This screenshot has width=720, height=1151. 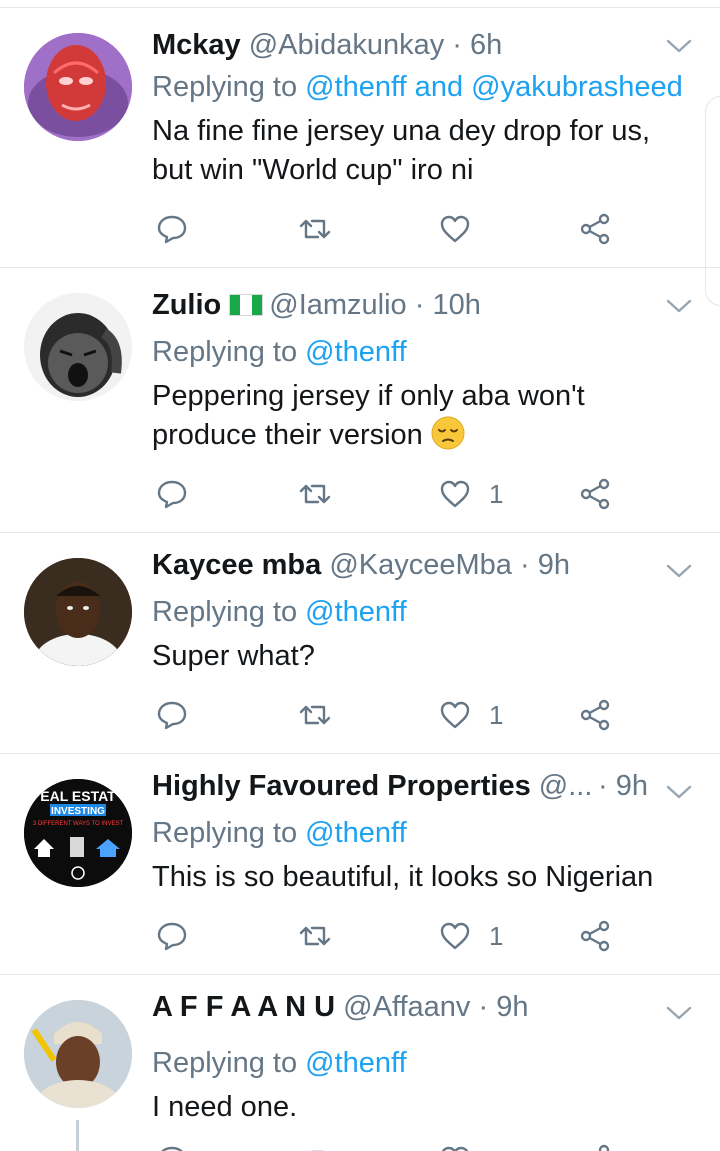 I want to click on tweet-header: Mckay @Abidakunkay · 6h, so click(x=412, y=45).